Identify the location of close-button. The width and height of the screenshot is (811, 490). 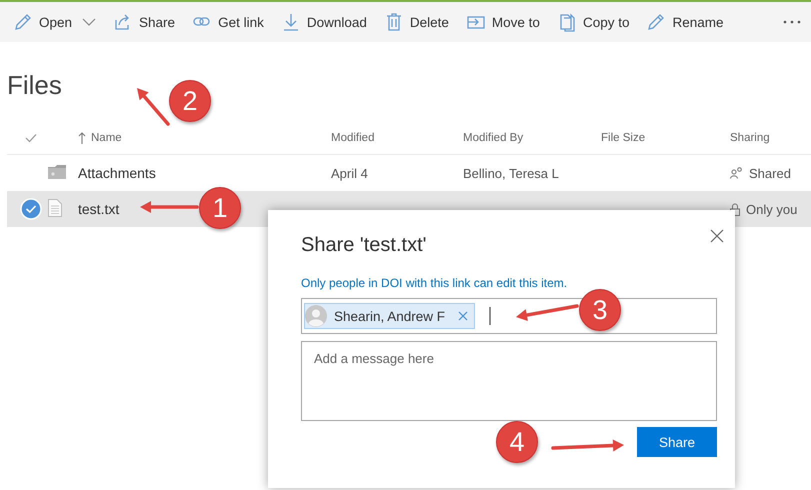
(717, 236).